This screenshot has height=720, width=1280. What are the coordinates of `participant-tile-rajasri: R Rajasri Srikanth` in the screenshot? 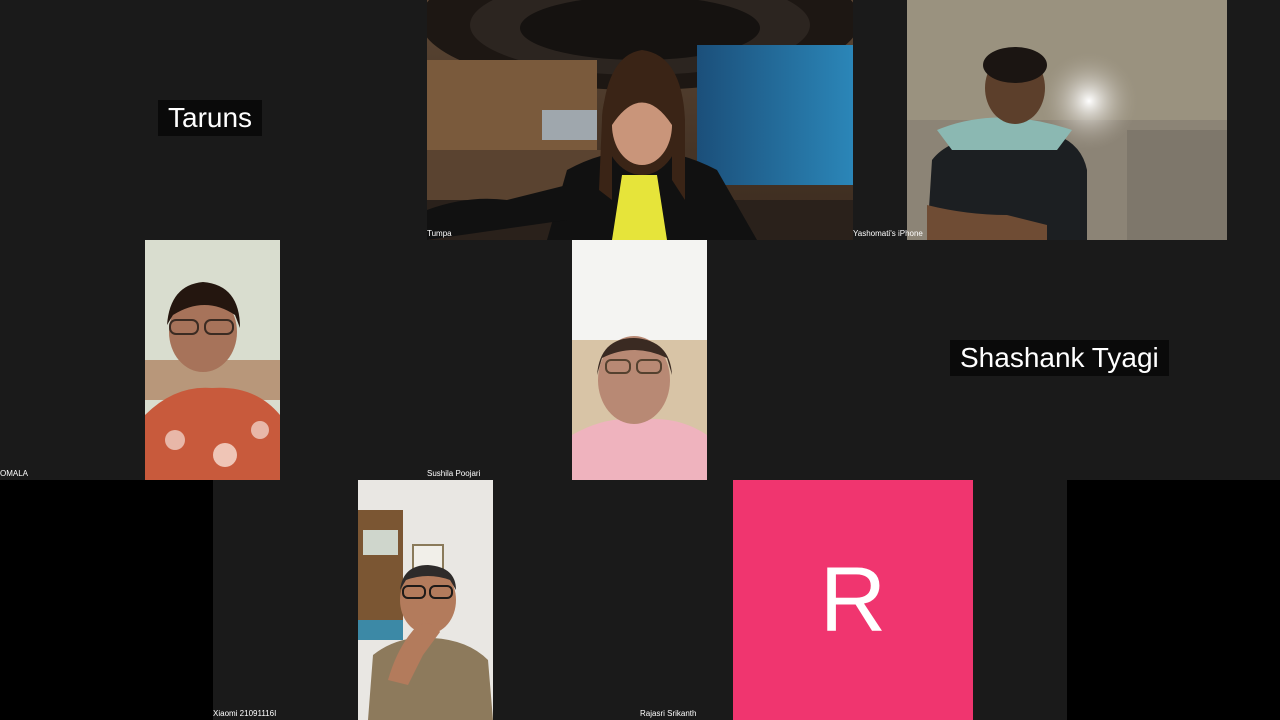 It's located at (853, 600).